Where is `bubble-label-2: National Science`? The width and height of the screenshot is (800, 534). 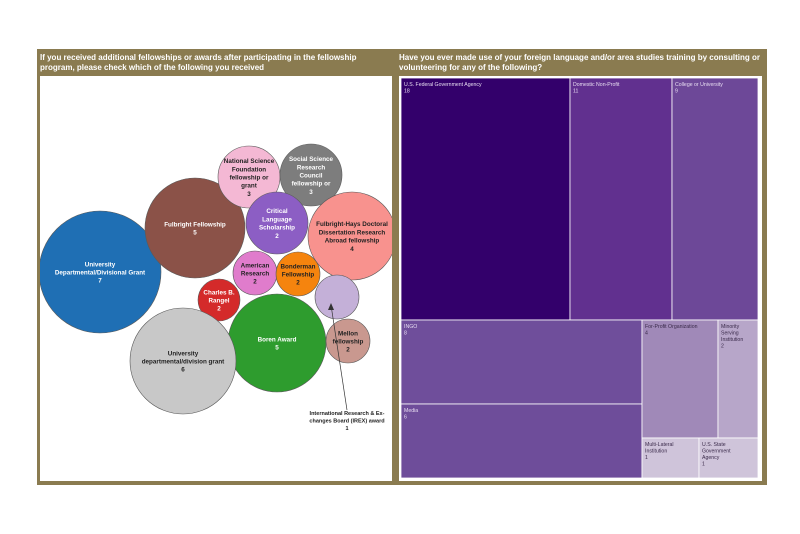
bubble-label-2: National Science is located at coordinates (249, 161).